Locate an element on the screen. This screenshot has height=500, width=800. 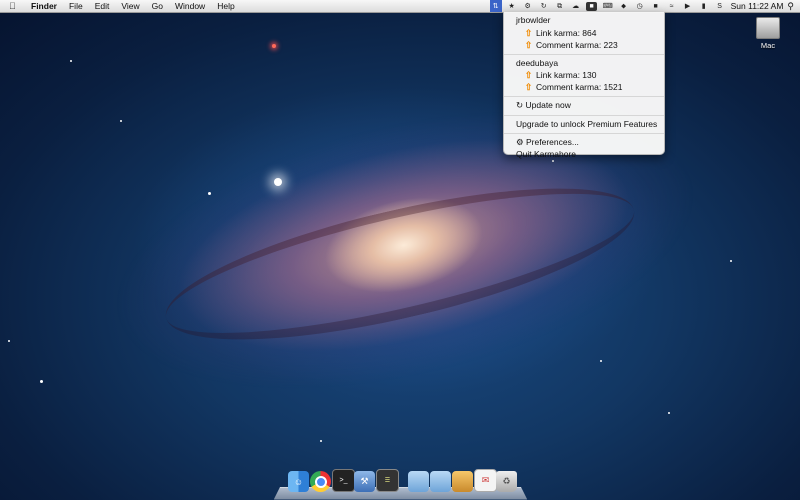
display-icon: ■ is located at coordinates (592, 6).